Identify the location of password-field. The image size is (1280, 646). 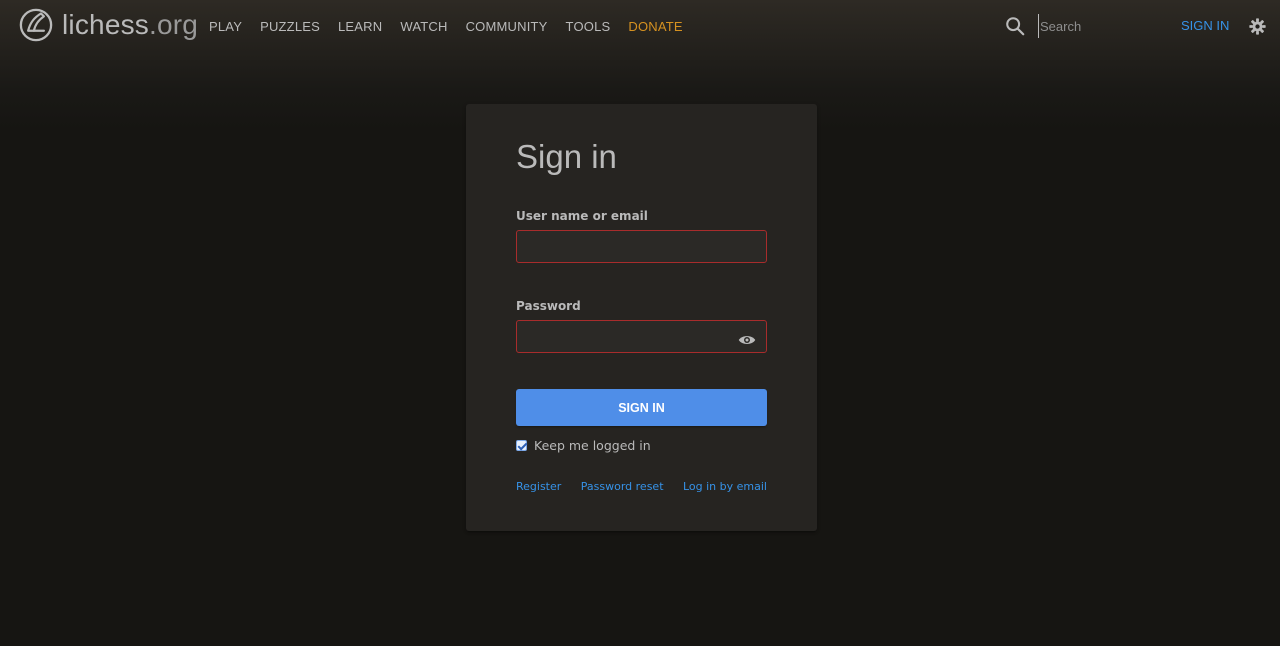
(641, 336).